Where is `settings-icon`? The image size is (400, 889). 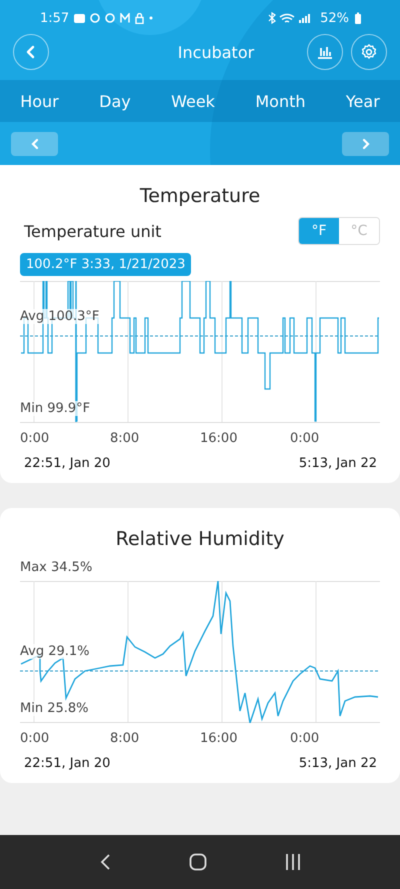
settings-icon is located at coordinates (369, 52).